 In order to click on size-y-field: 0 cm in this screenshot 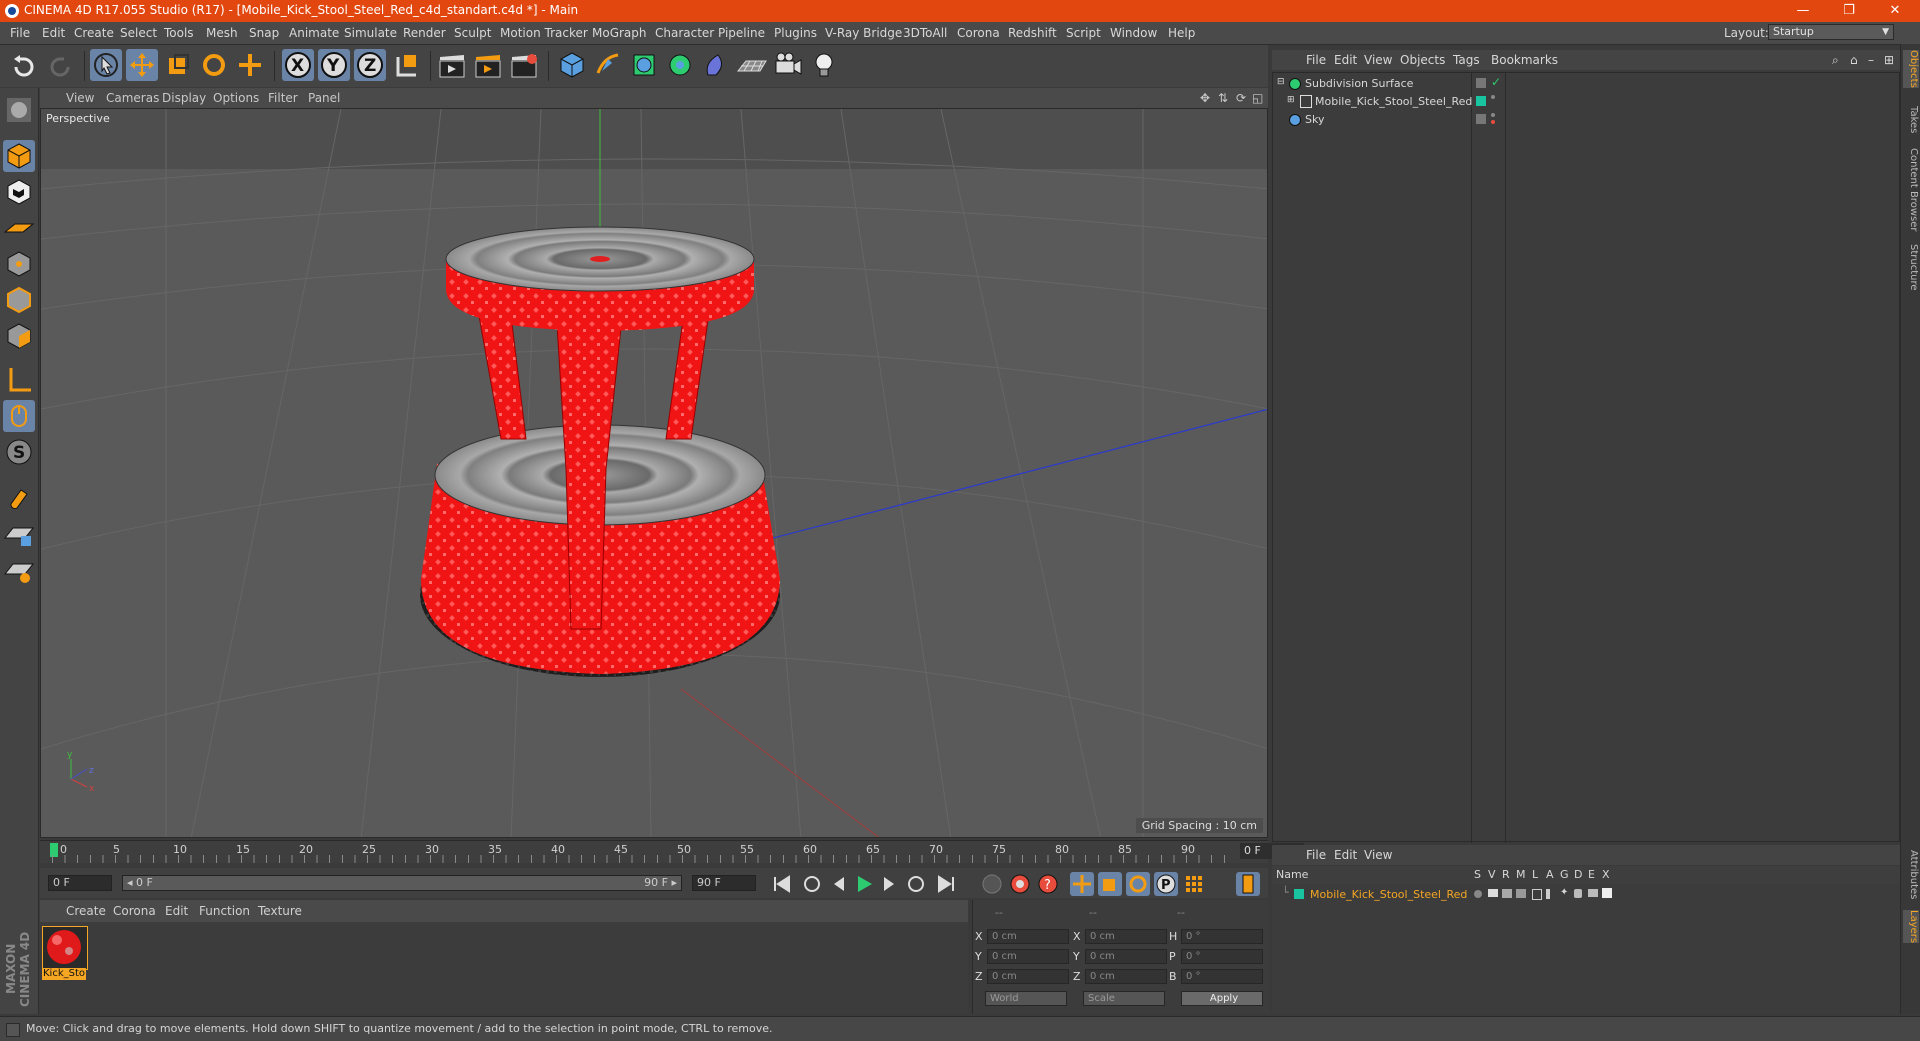, I will do `click(1126, 956)`.